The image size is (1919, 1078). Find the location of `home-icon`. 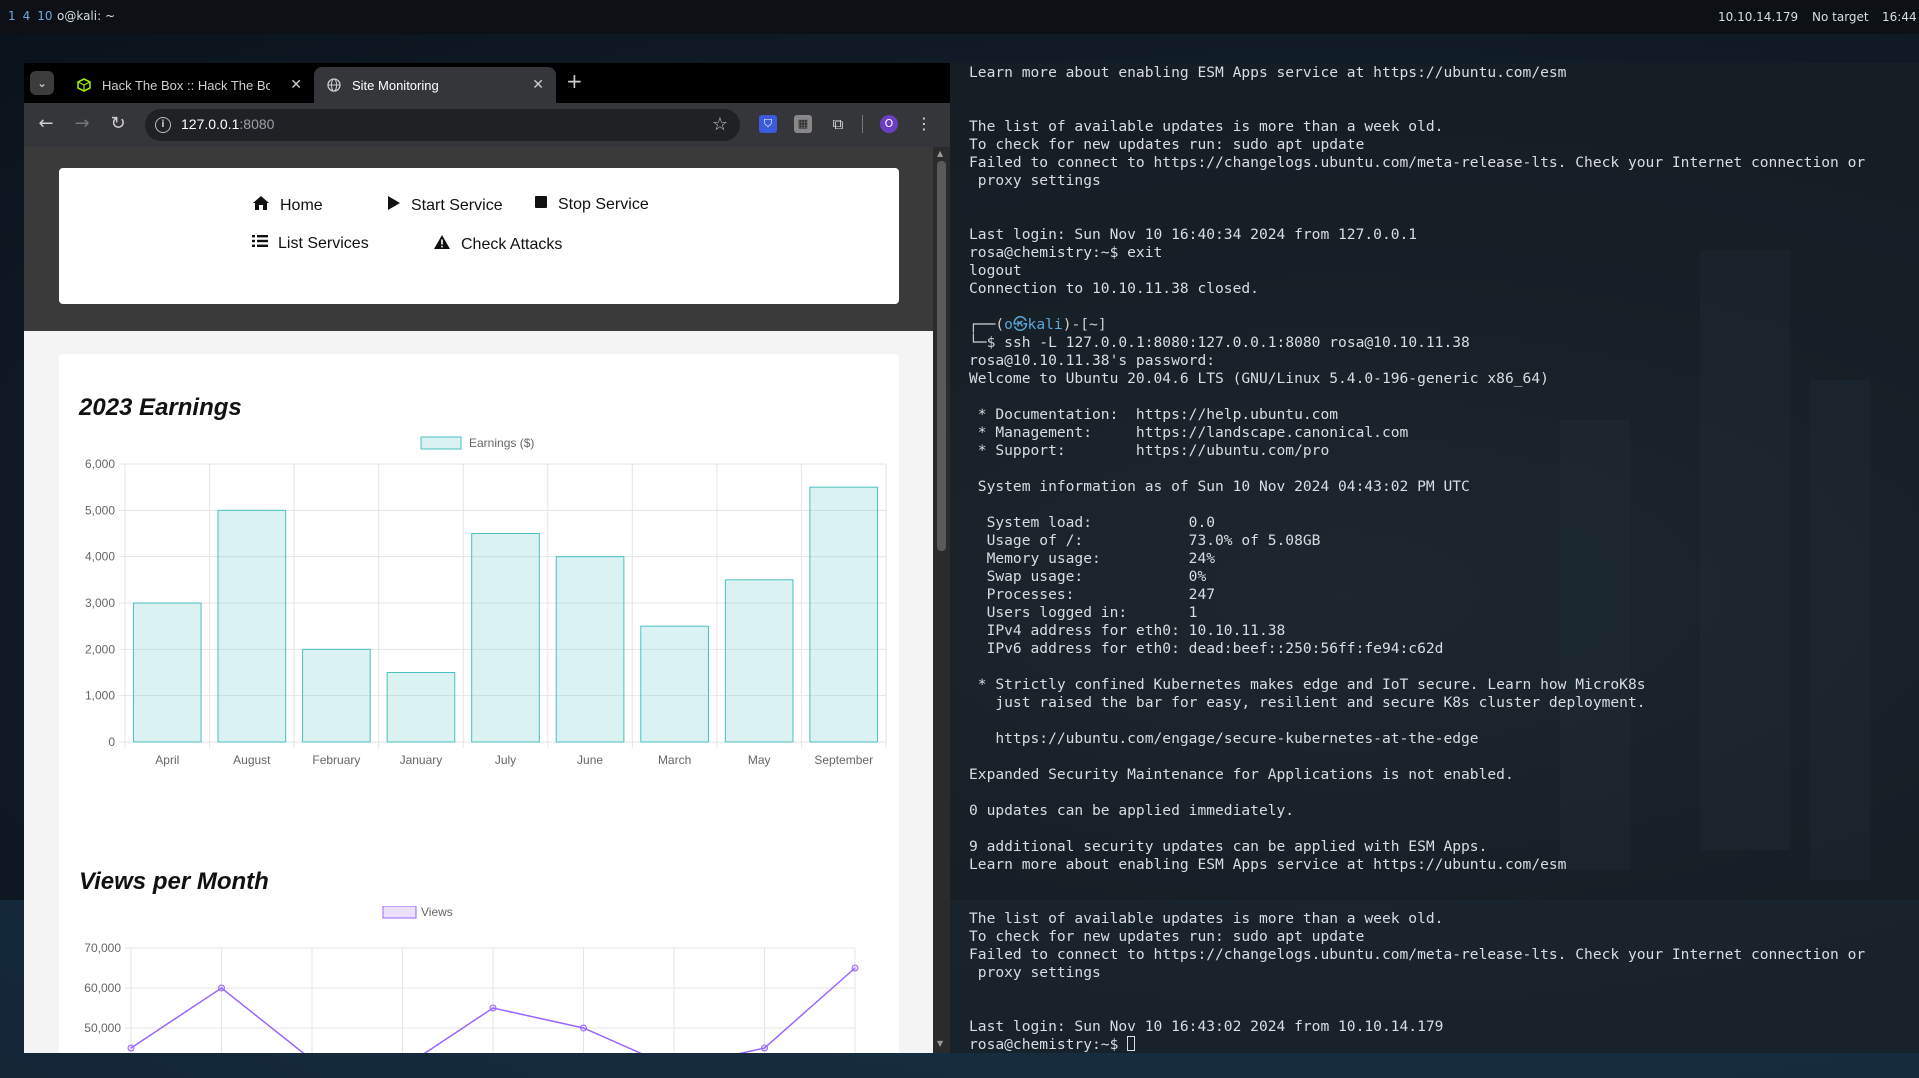

home-icon is located at coordinates (261, 205).